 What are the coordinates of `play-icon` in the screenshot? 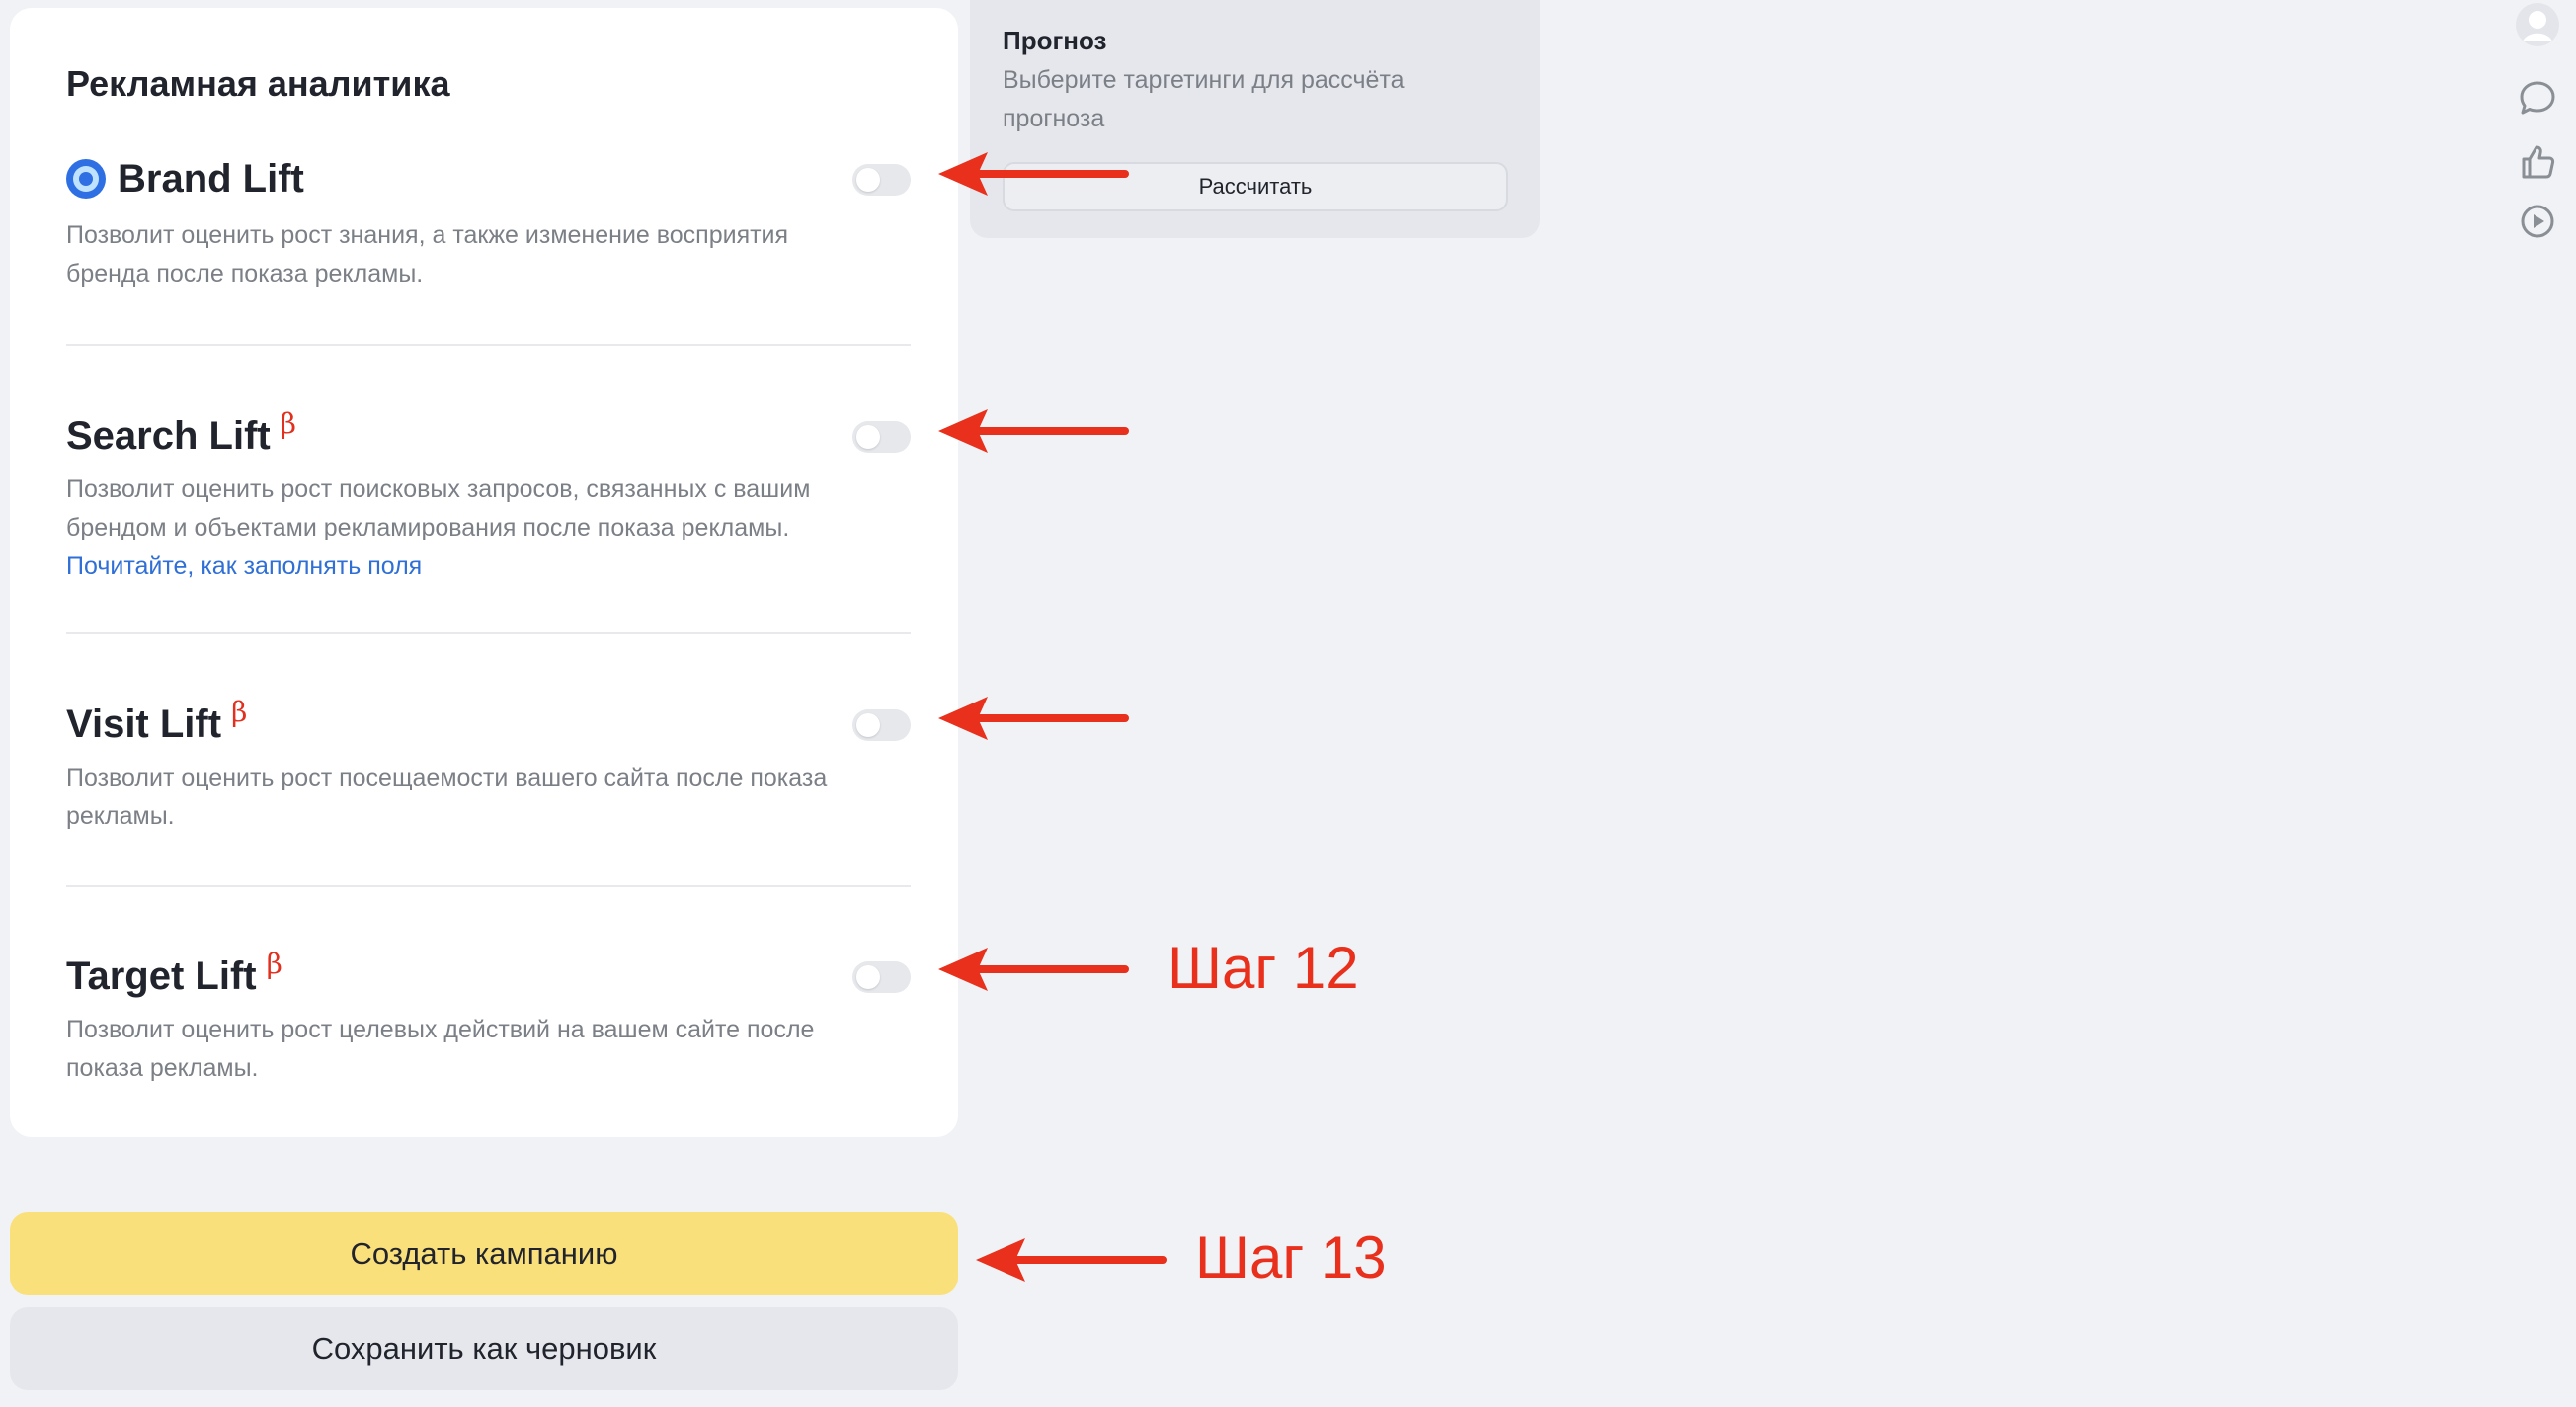 It's located at (2537, 221).